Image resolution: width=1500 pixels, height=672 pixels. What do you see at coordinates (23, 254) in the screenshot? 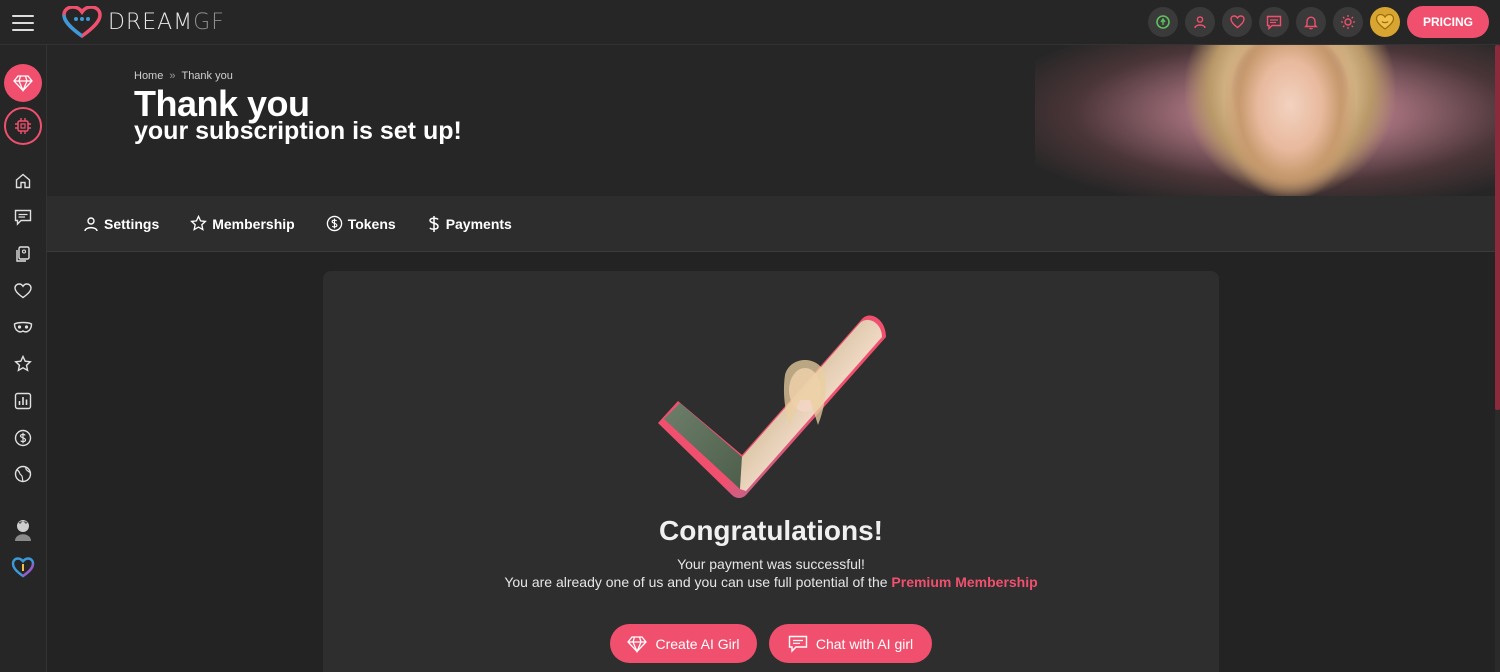
I see `gallery-icon` at bounding box center [23, 254].